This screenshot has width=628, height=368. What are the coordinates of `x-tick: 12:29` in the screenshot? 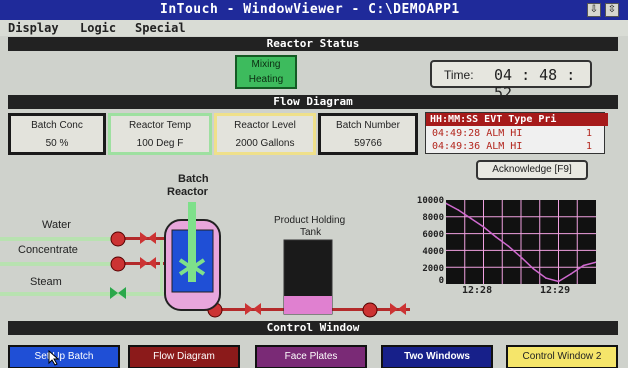 It's located at (555, 290).